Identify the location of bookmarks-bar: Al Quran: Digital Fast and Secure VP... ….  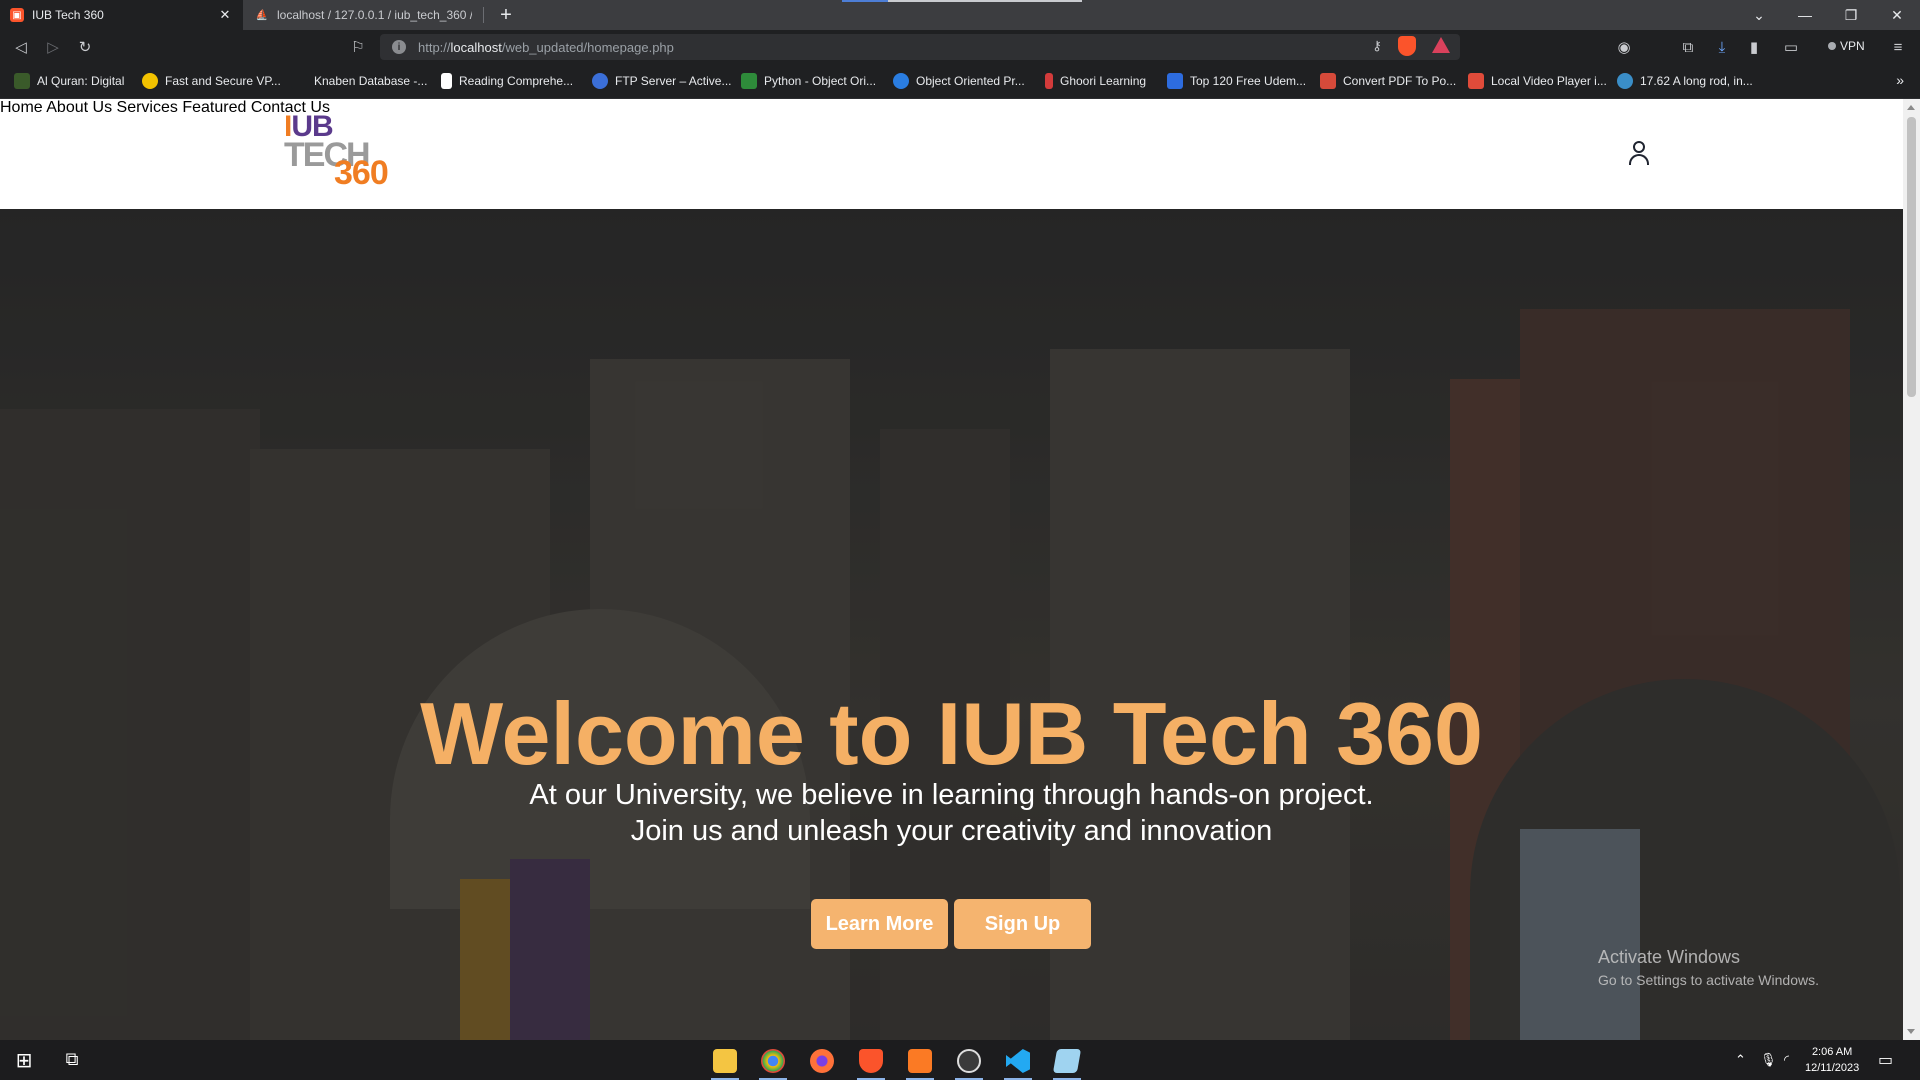
(960, 81).